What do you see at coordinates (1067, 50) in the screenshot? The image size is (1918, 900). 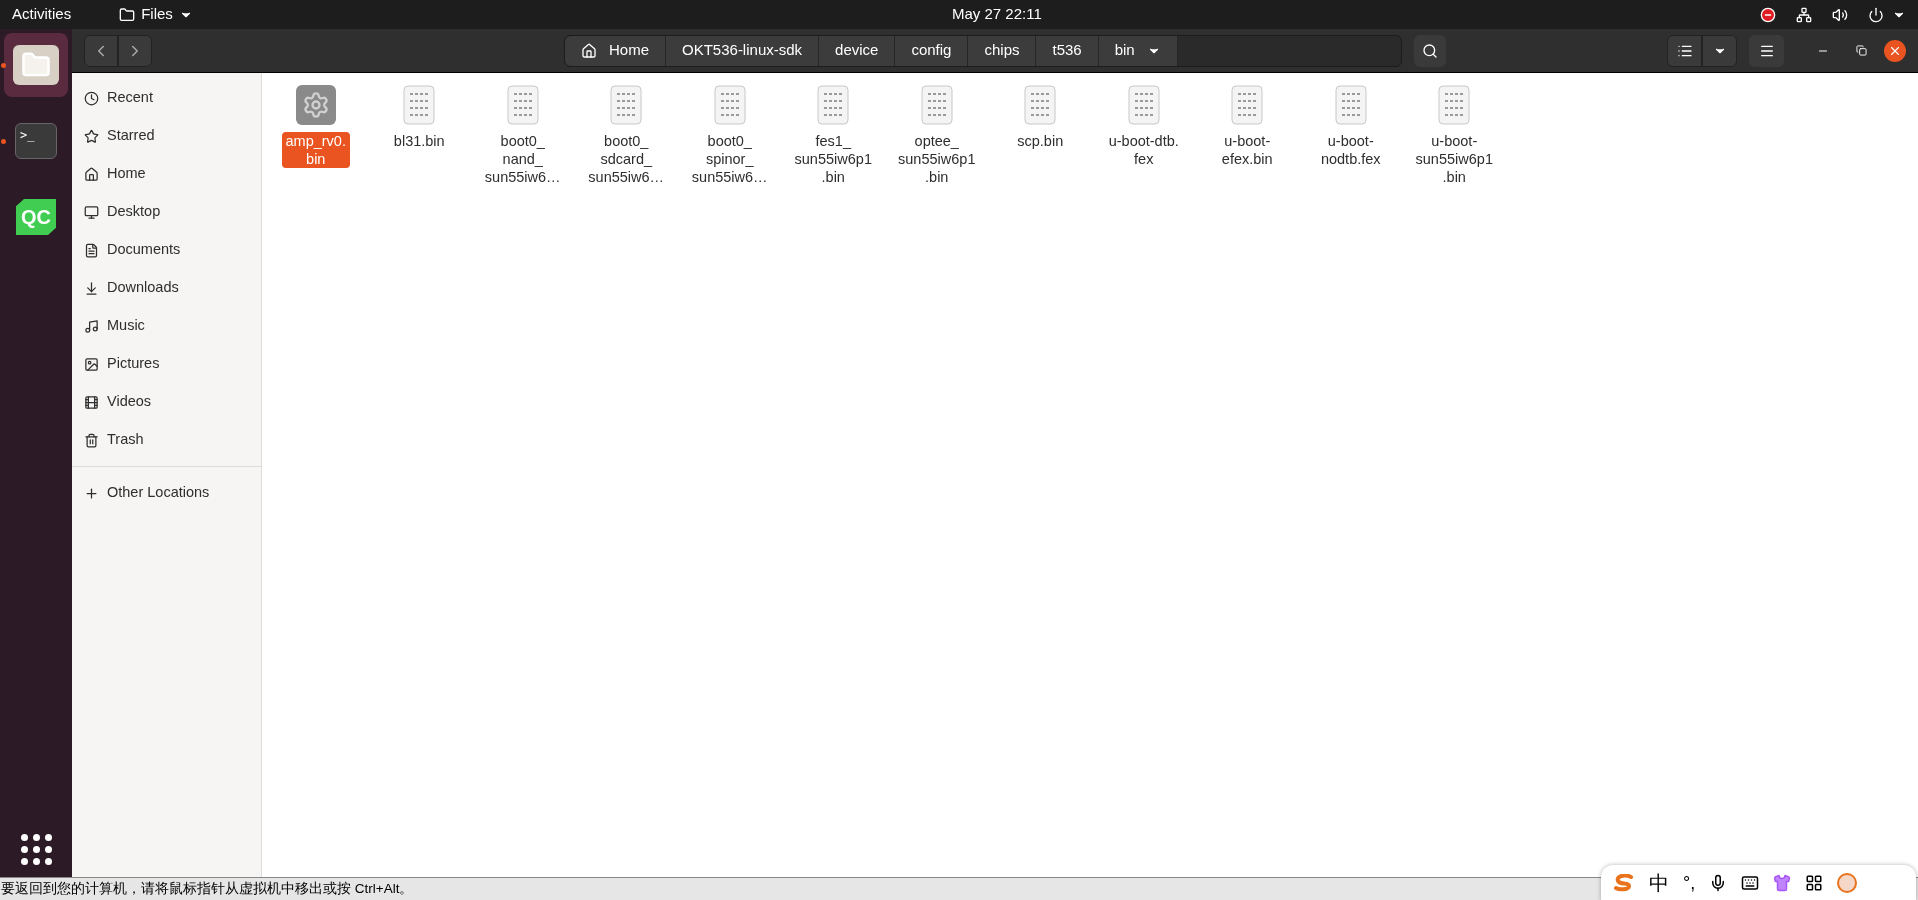 I see `path-segment: t536` at bounding box center [1067, 50].